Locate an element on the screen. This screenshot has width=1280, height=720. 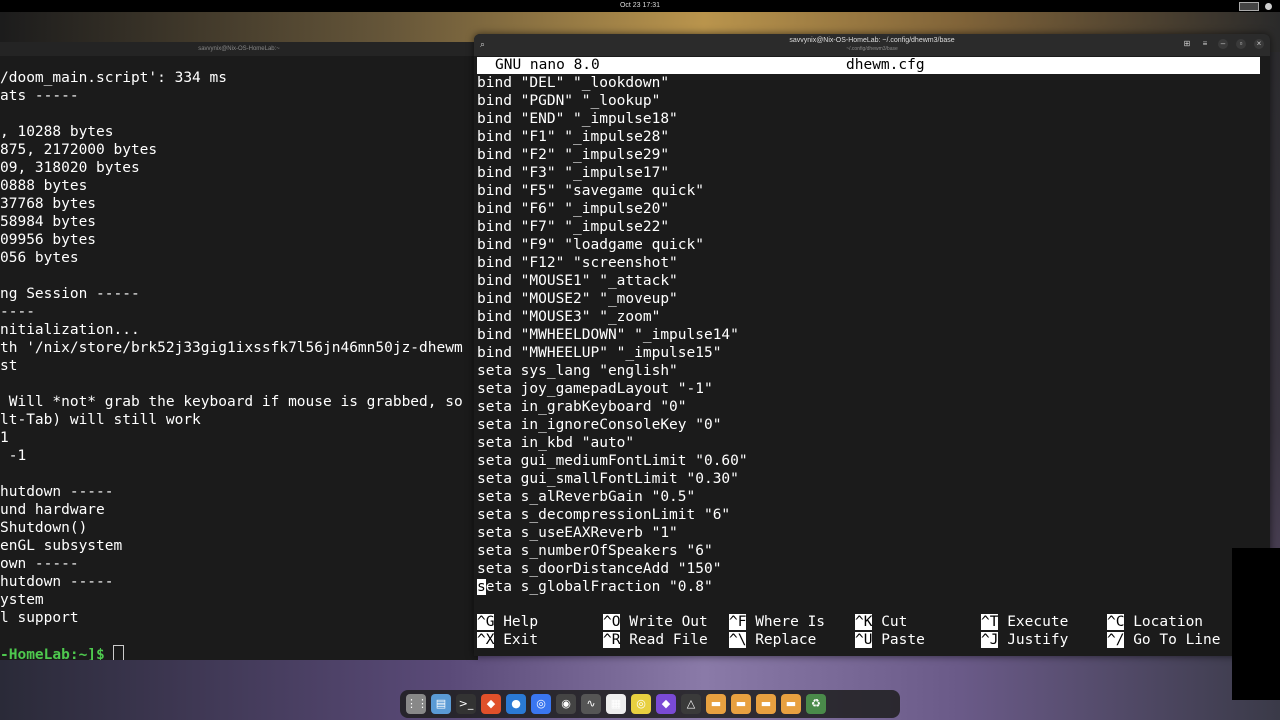
config-line: seta s_numberOfSpeakers "6" is located at coordinates (612, 551).